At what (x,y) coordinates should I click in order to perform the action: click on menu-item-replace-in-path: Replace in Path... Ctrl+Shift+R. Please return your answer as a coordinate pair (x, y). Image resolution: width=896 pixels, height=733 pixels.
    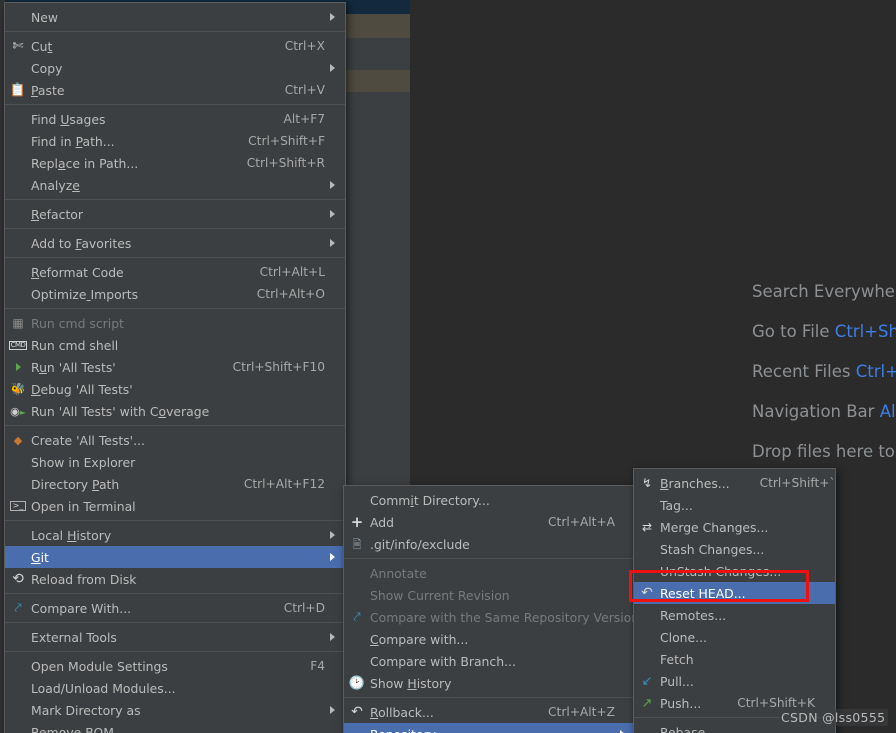
    Looking at the image, I should click on (175, 163).